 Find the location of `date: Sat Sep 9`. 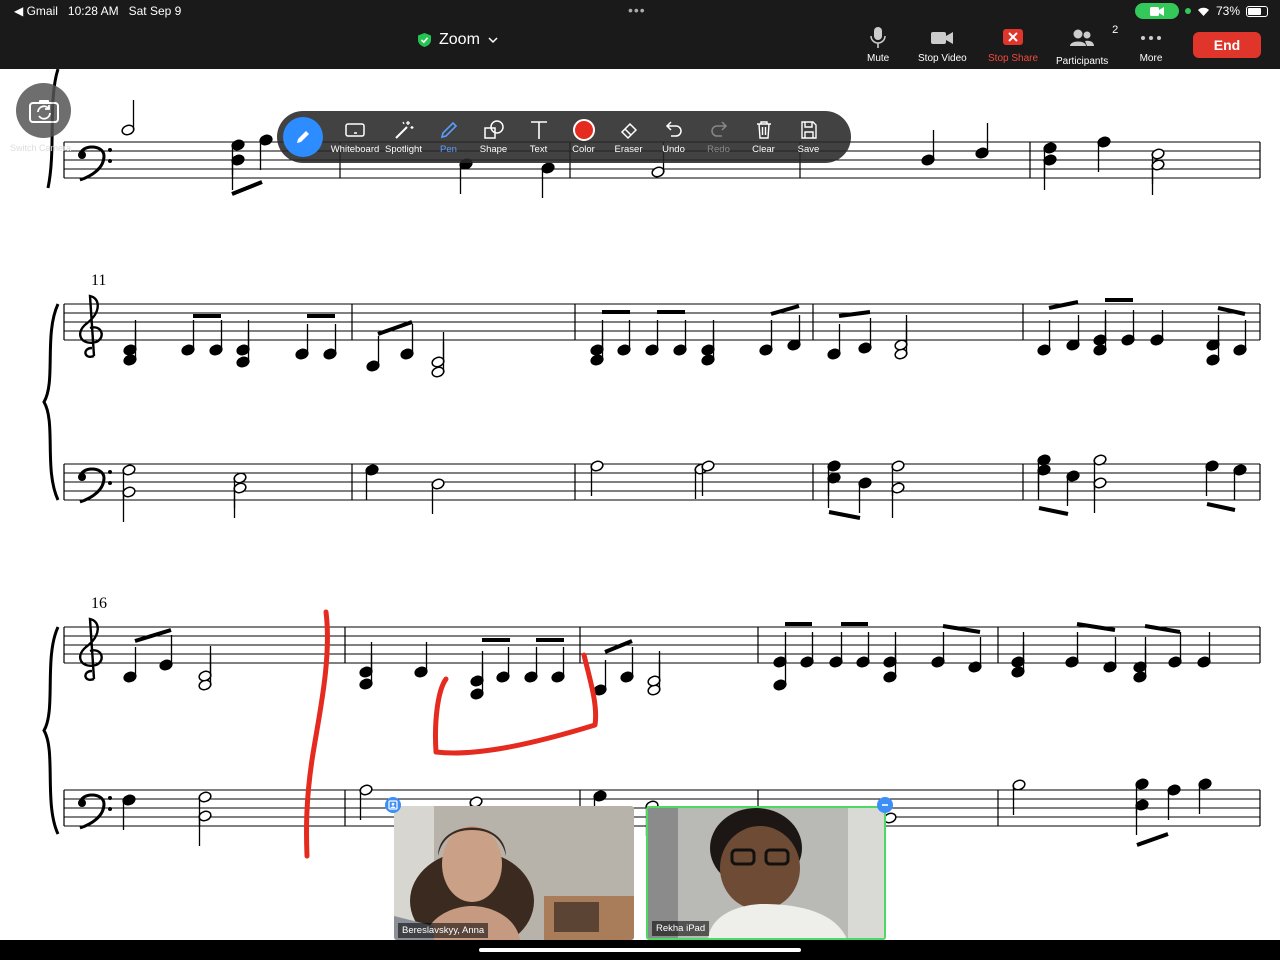

date: Sat Sep 9 is located at coordinates (155, 11).